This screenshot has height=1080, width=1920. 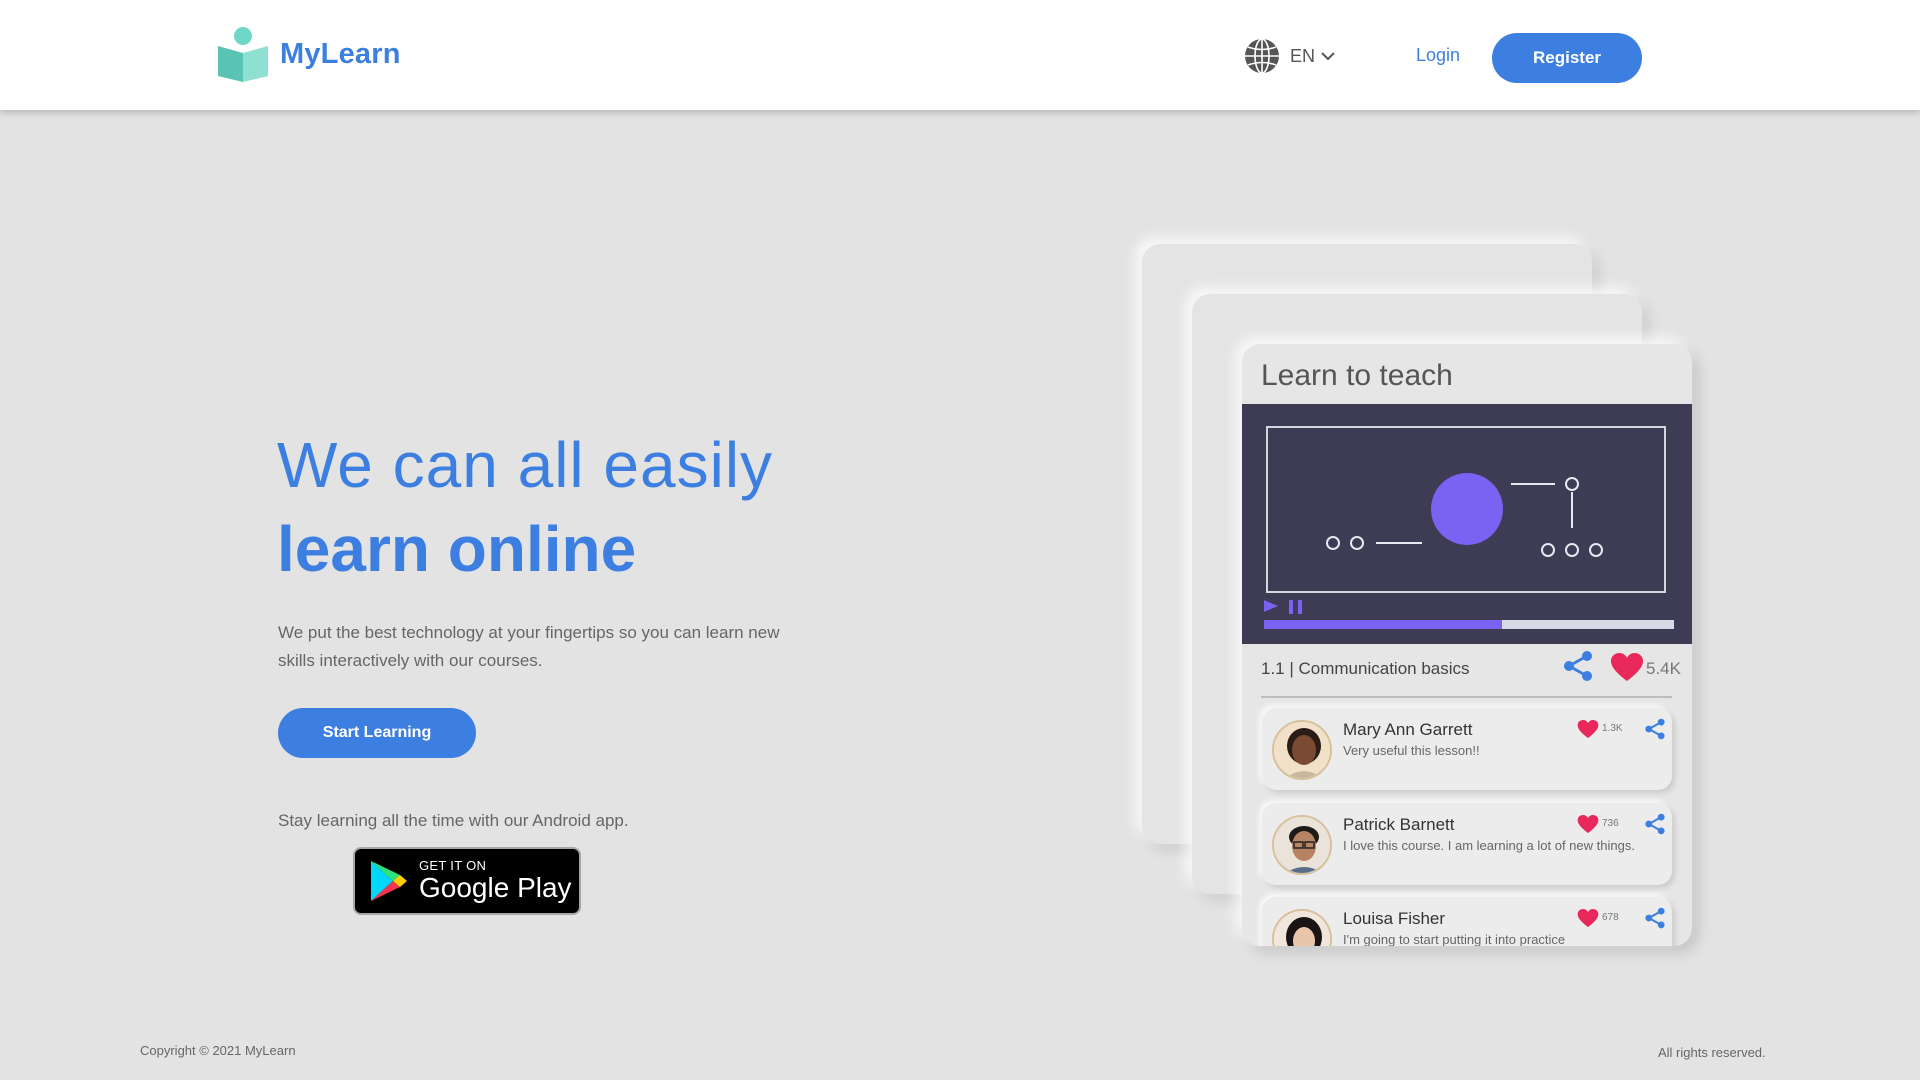 What do you see at coordinates (377, 733) in the screenshot?
I see `start-learning-button: Start Learning` at bounding box center [377, 733].